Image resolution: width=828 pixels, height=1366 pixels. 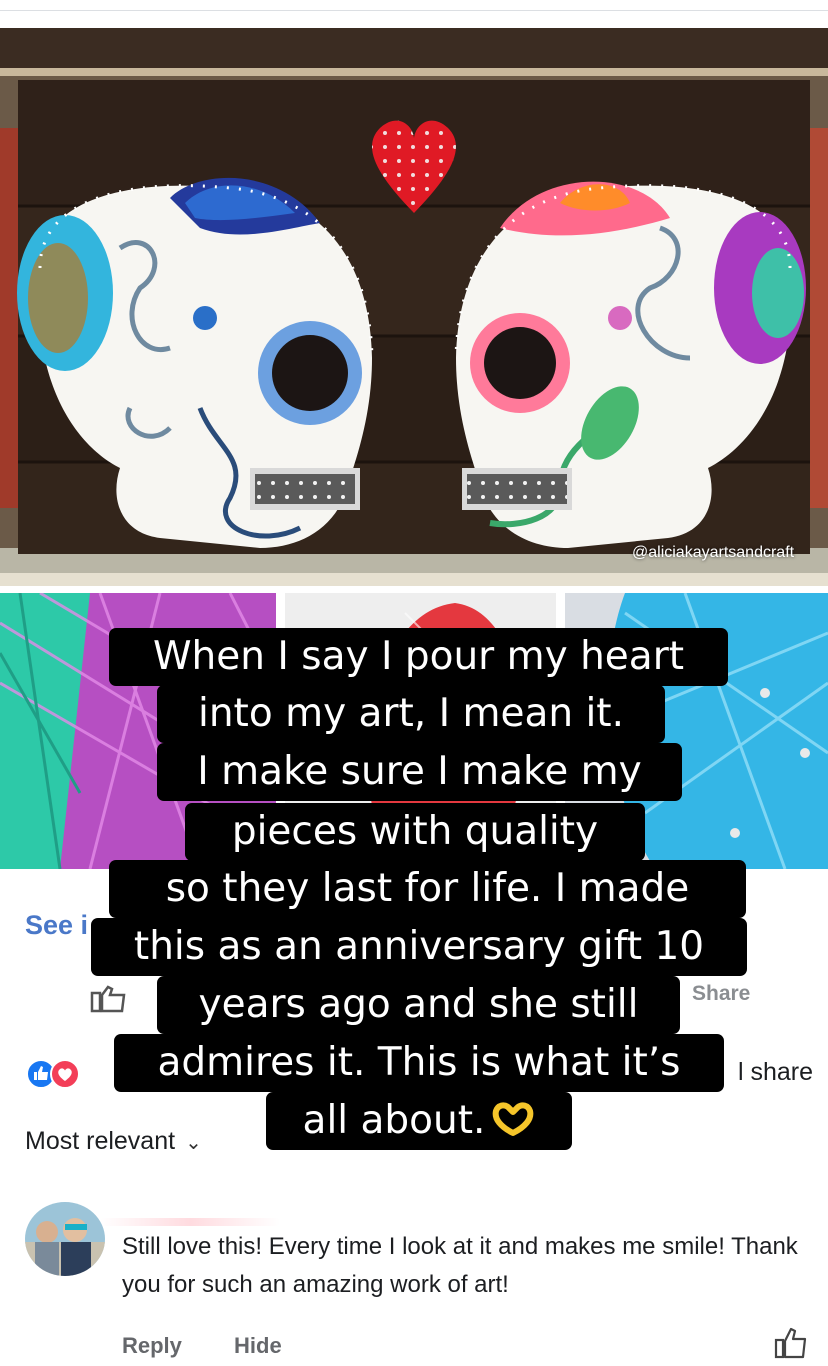 What do you see at coordinates (791, 1343) in the screenshot?
I see `comment-like-icon` at bounding box center [791, 1343].